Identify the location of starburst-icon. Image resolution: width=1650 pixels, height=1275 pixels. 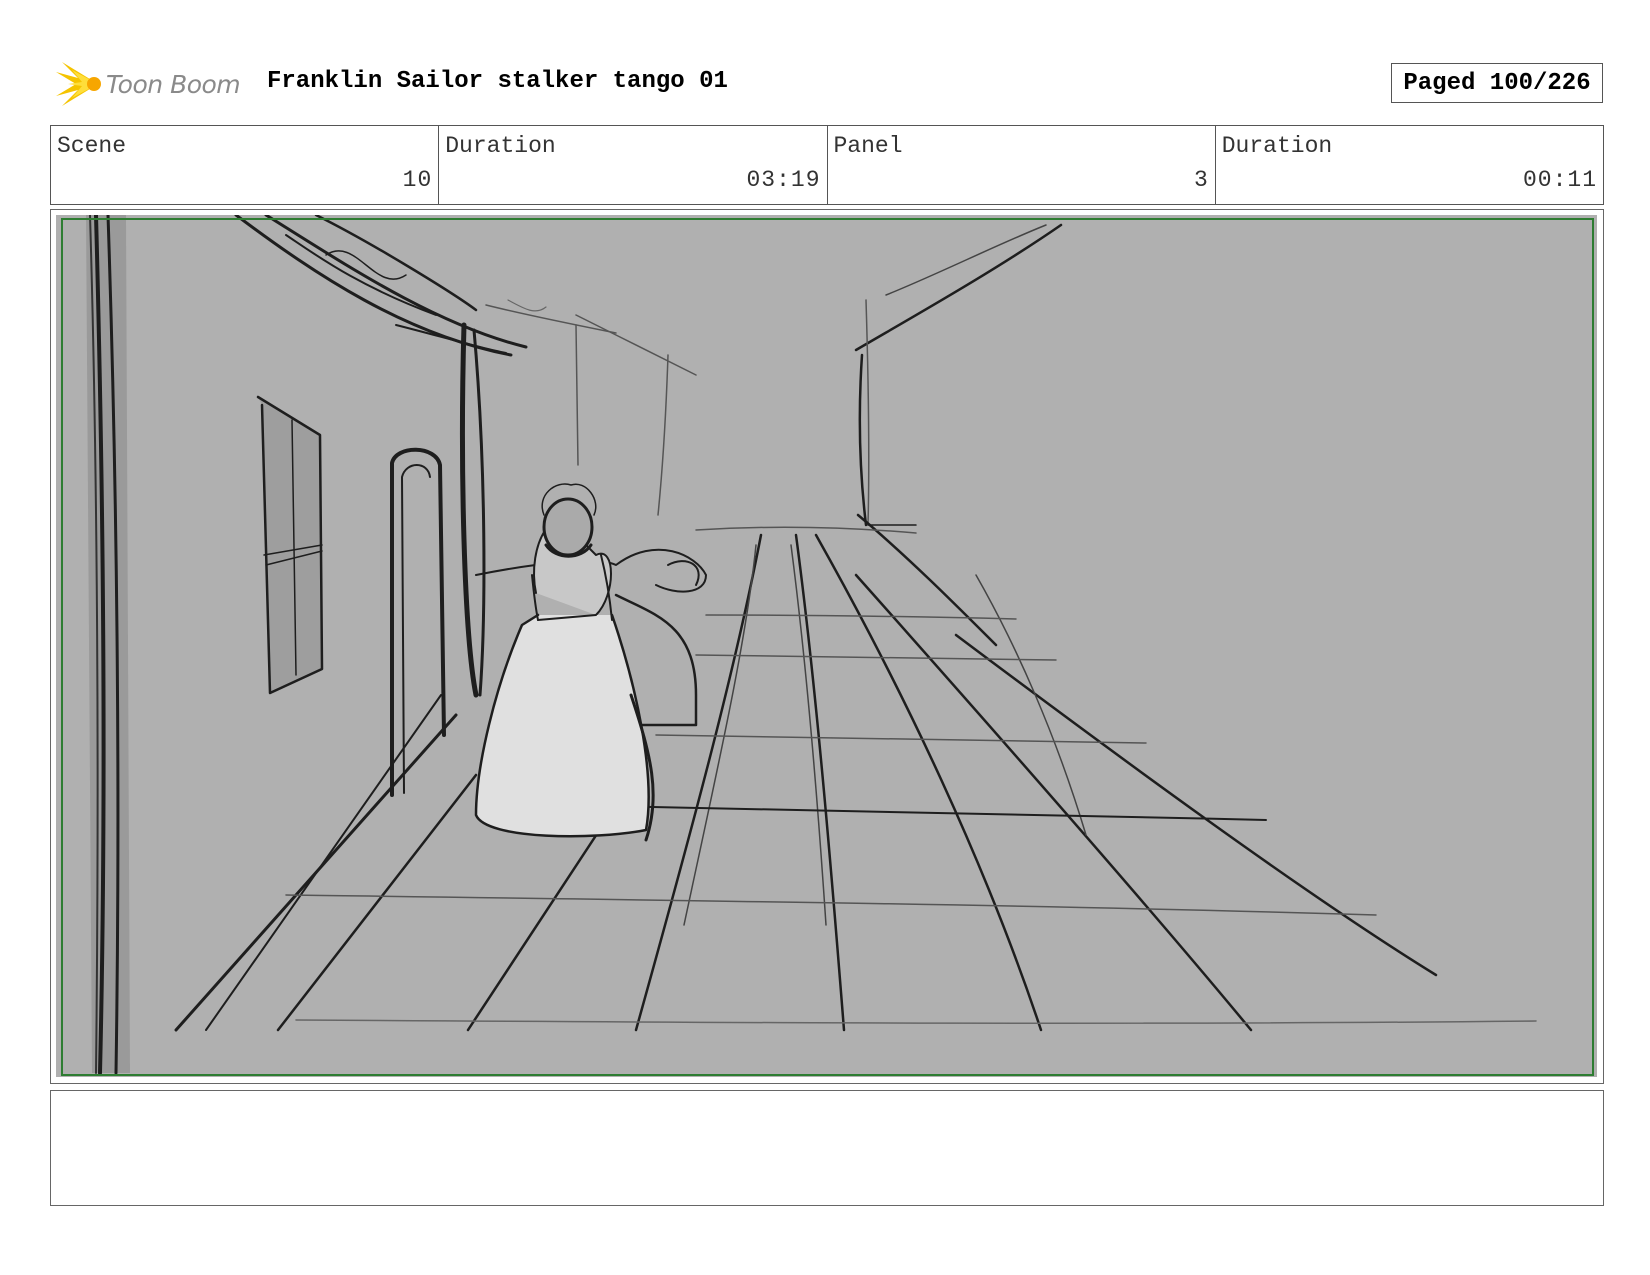
(78, 84).